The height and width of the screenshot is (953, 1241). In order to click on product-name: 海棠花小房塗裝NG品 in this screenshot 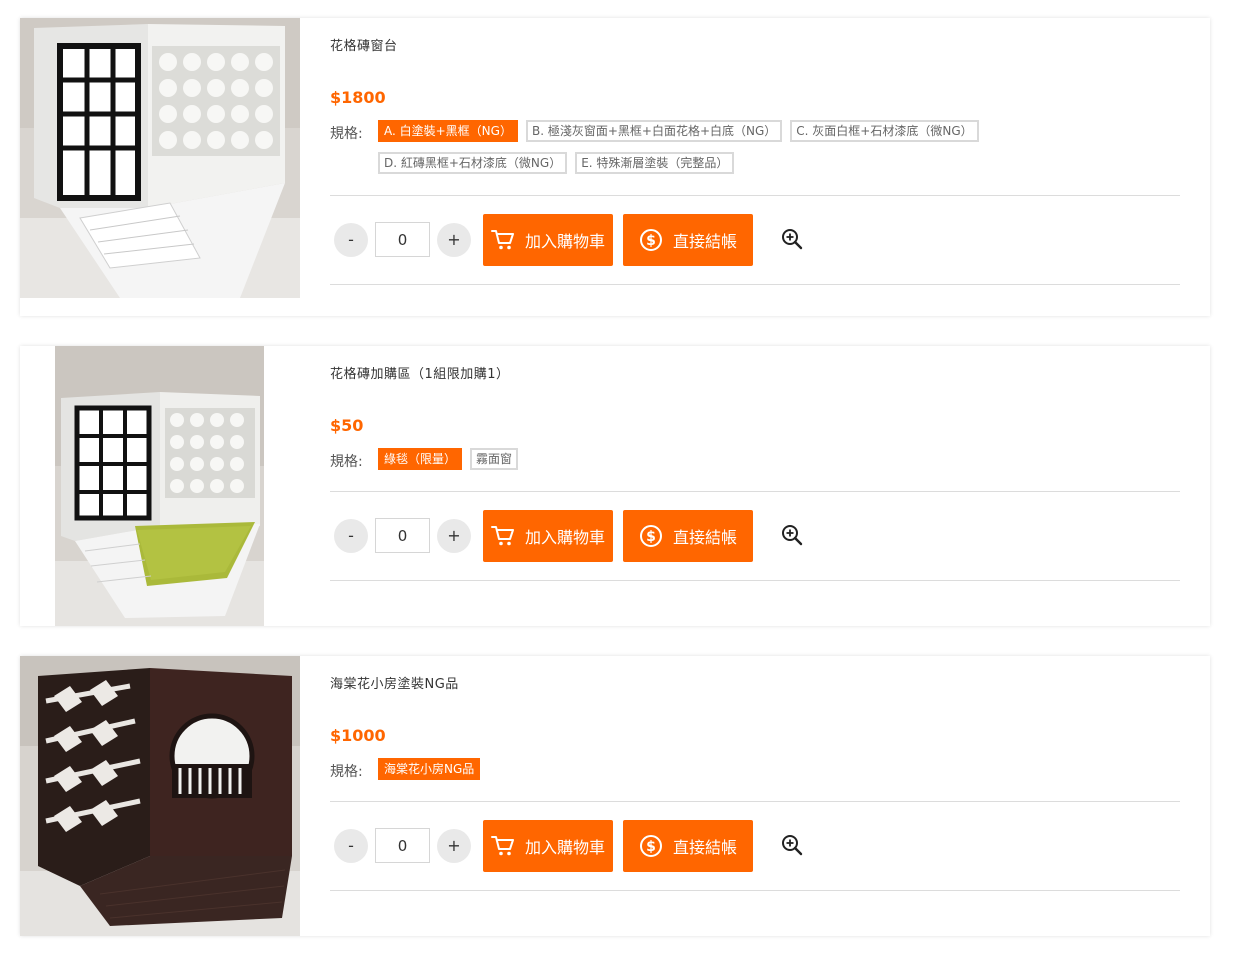, I will do `click(394, 684)`.